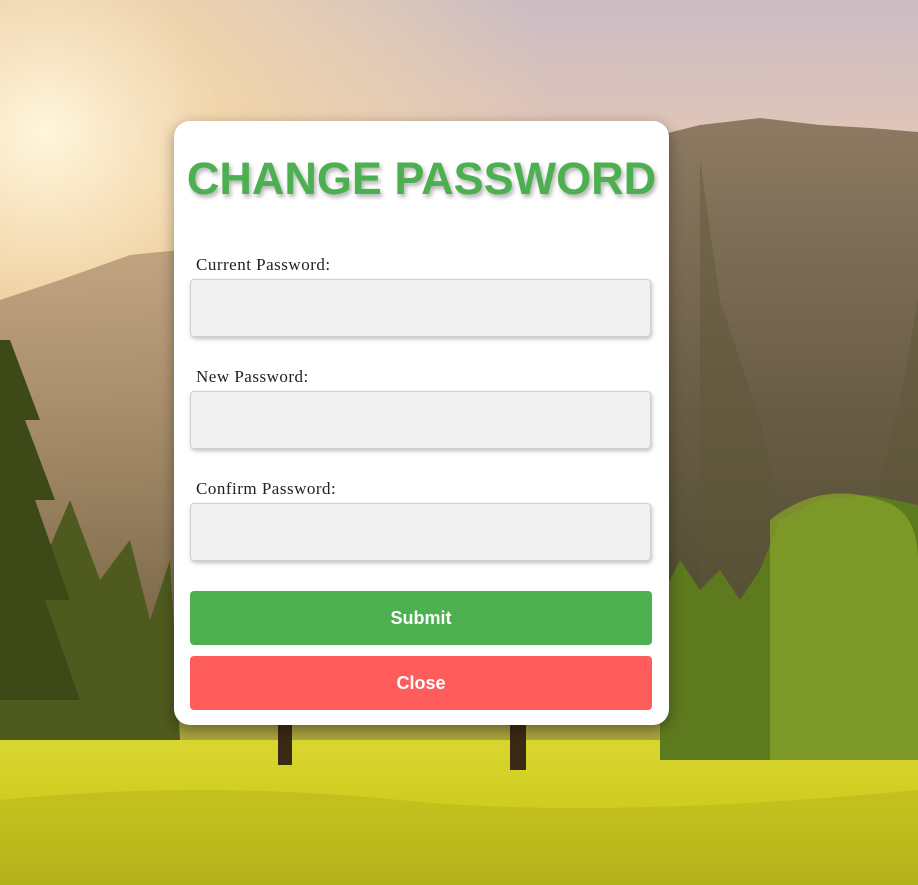  I want to click on current-password-label: Current Password:, so click(263, 264).